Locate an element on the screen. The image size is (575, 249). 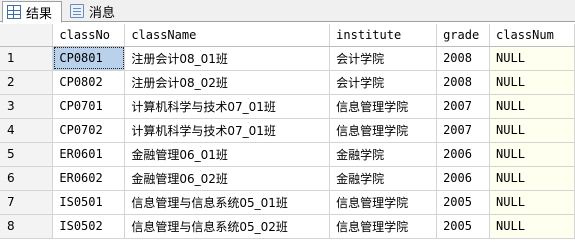
tab-results: 结果 is located at coordinates (32, 12).